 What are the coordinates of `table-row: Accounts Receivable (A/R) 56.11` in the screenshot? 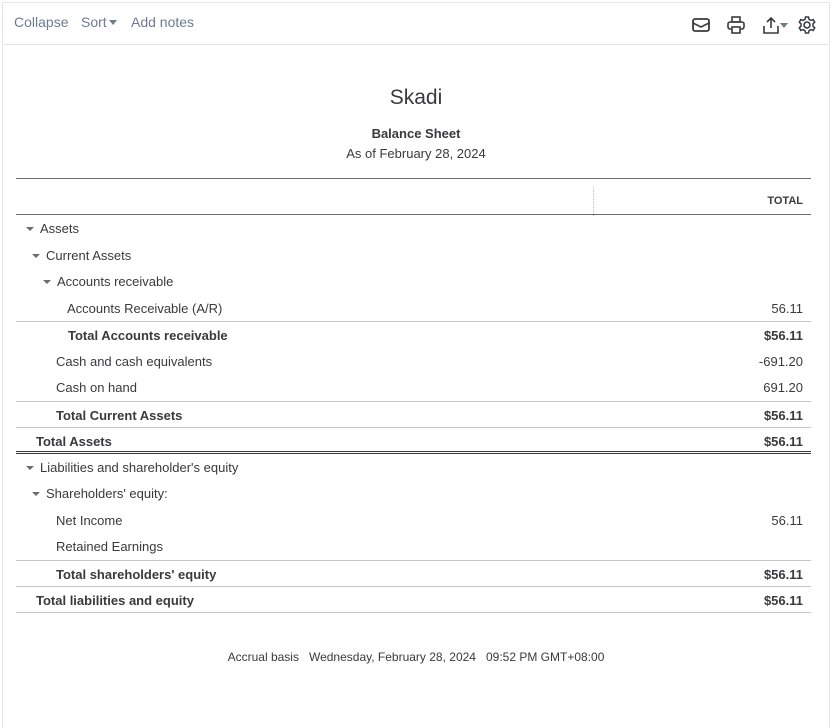 It's located at (413, 308).